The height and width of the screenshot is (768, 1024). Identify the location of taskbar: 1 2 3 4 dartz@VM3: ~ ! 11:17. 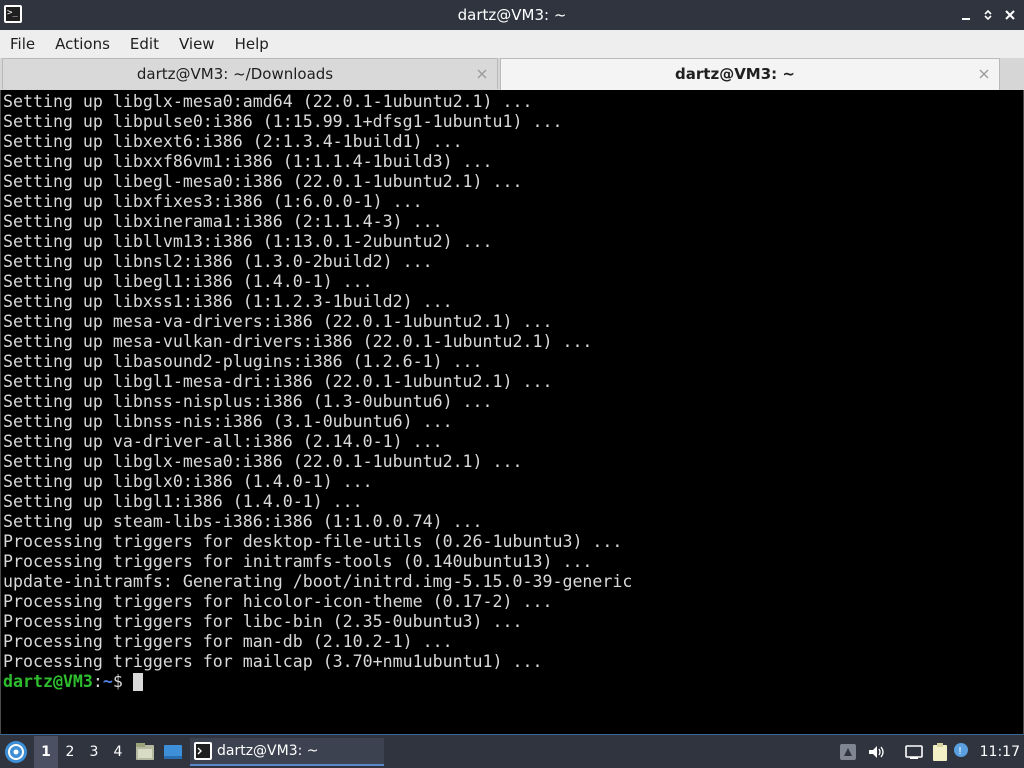
(512, 752).